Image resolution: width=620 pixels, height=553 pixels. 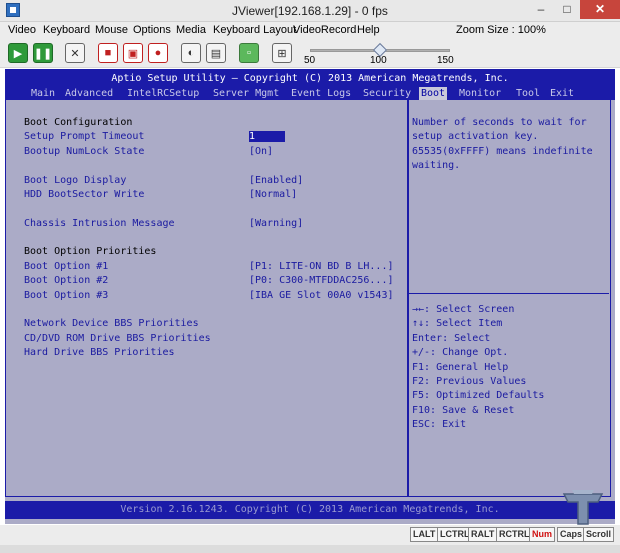 What do you see at coordinates (439, 424) in the screenshot?
I see `key-hint: ESC: Exit` at bounding box center [439, 424].